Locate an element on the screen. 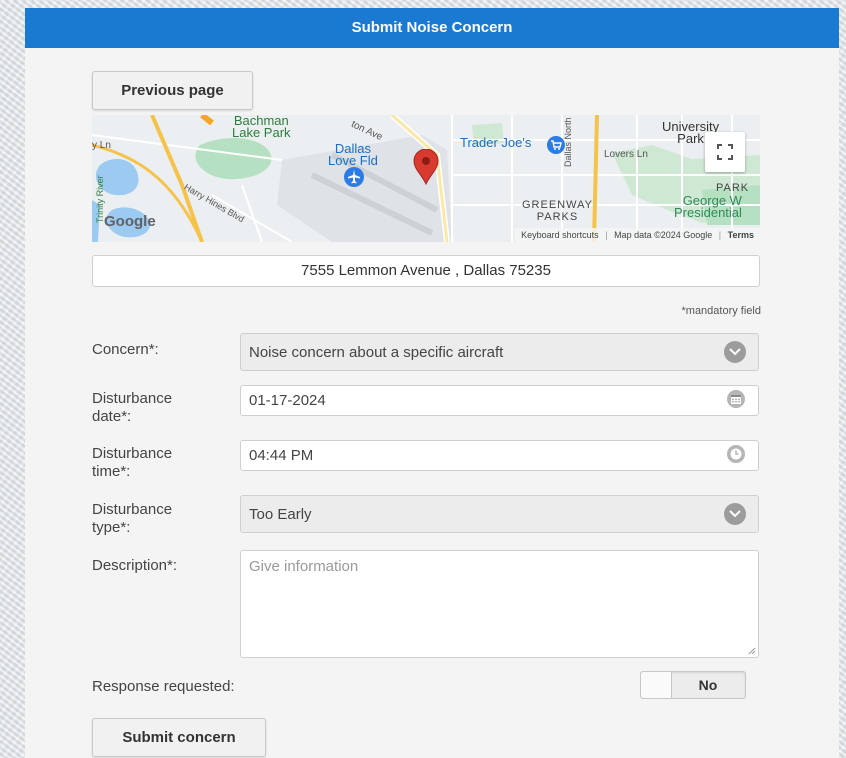  map-label-lovers-ln-left: y Ln is located at coordinates (101, 145).